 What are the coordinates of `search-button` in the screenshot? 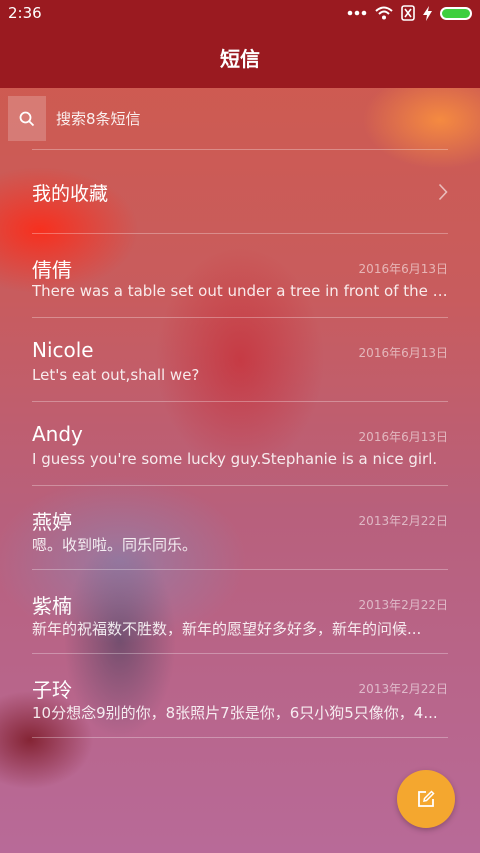 It's located at (27, 118).